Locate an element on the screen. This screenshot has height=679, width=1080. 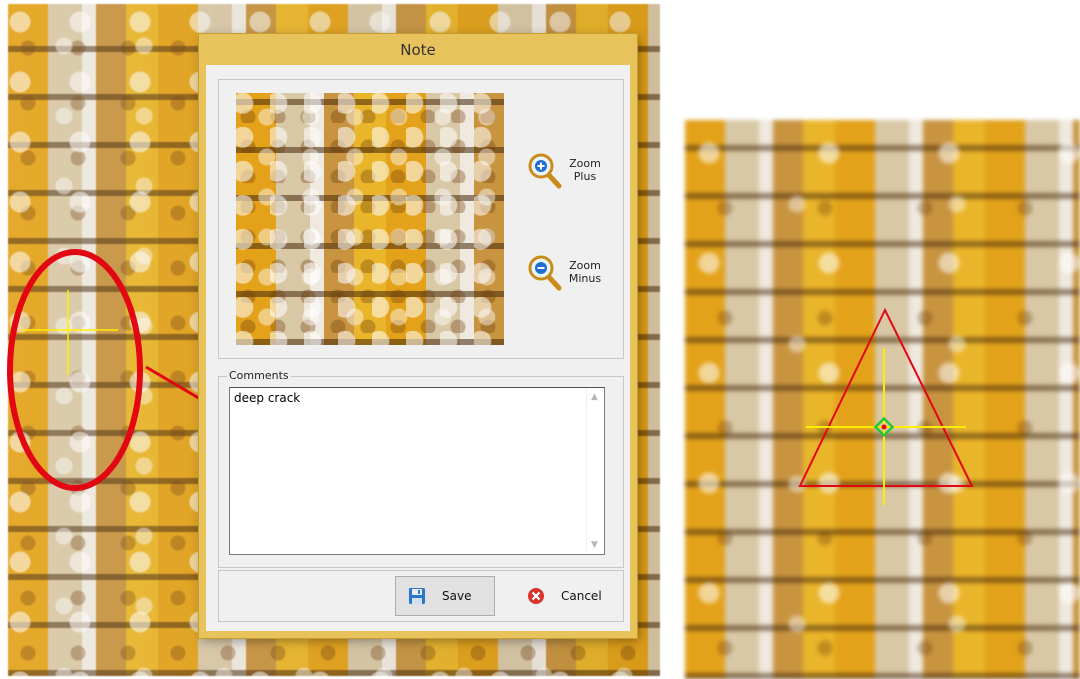
zoom-plus-button: Zoom Plus is located at coordinates (570, 170).